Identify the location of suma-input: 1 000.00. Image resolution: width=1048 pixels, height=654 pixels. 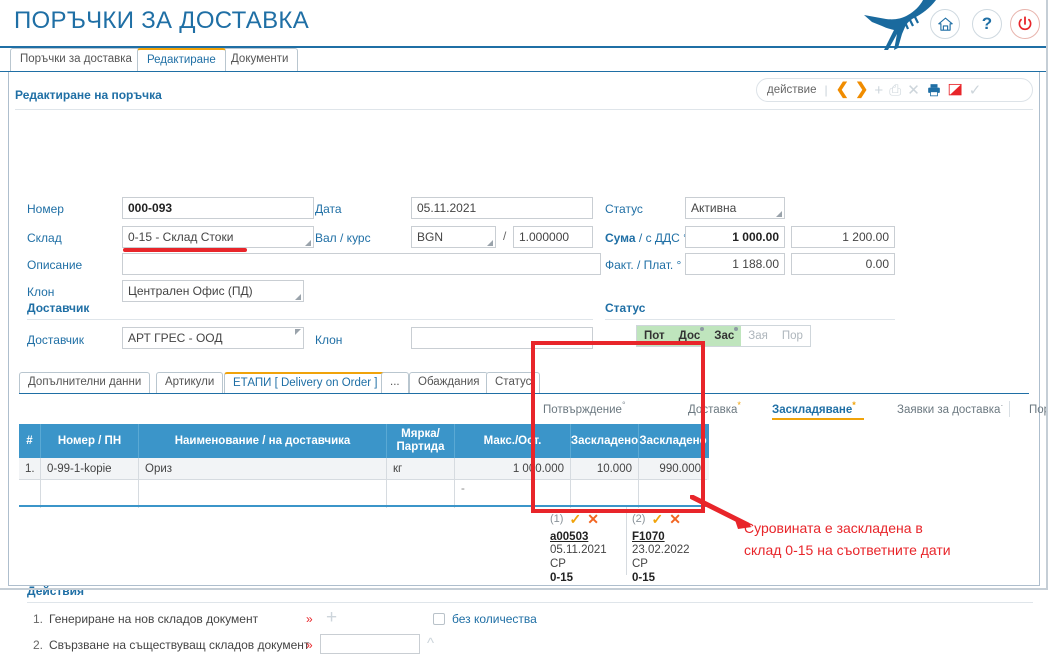
(735, 237).